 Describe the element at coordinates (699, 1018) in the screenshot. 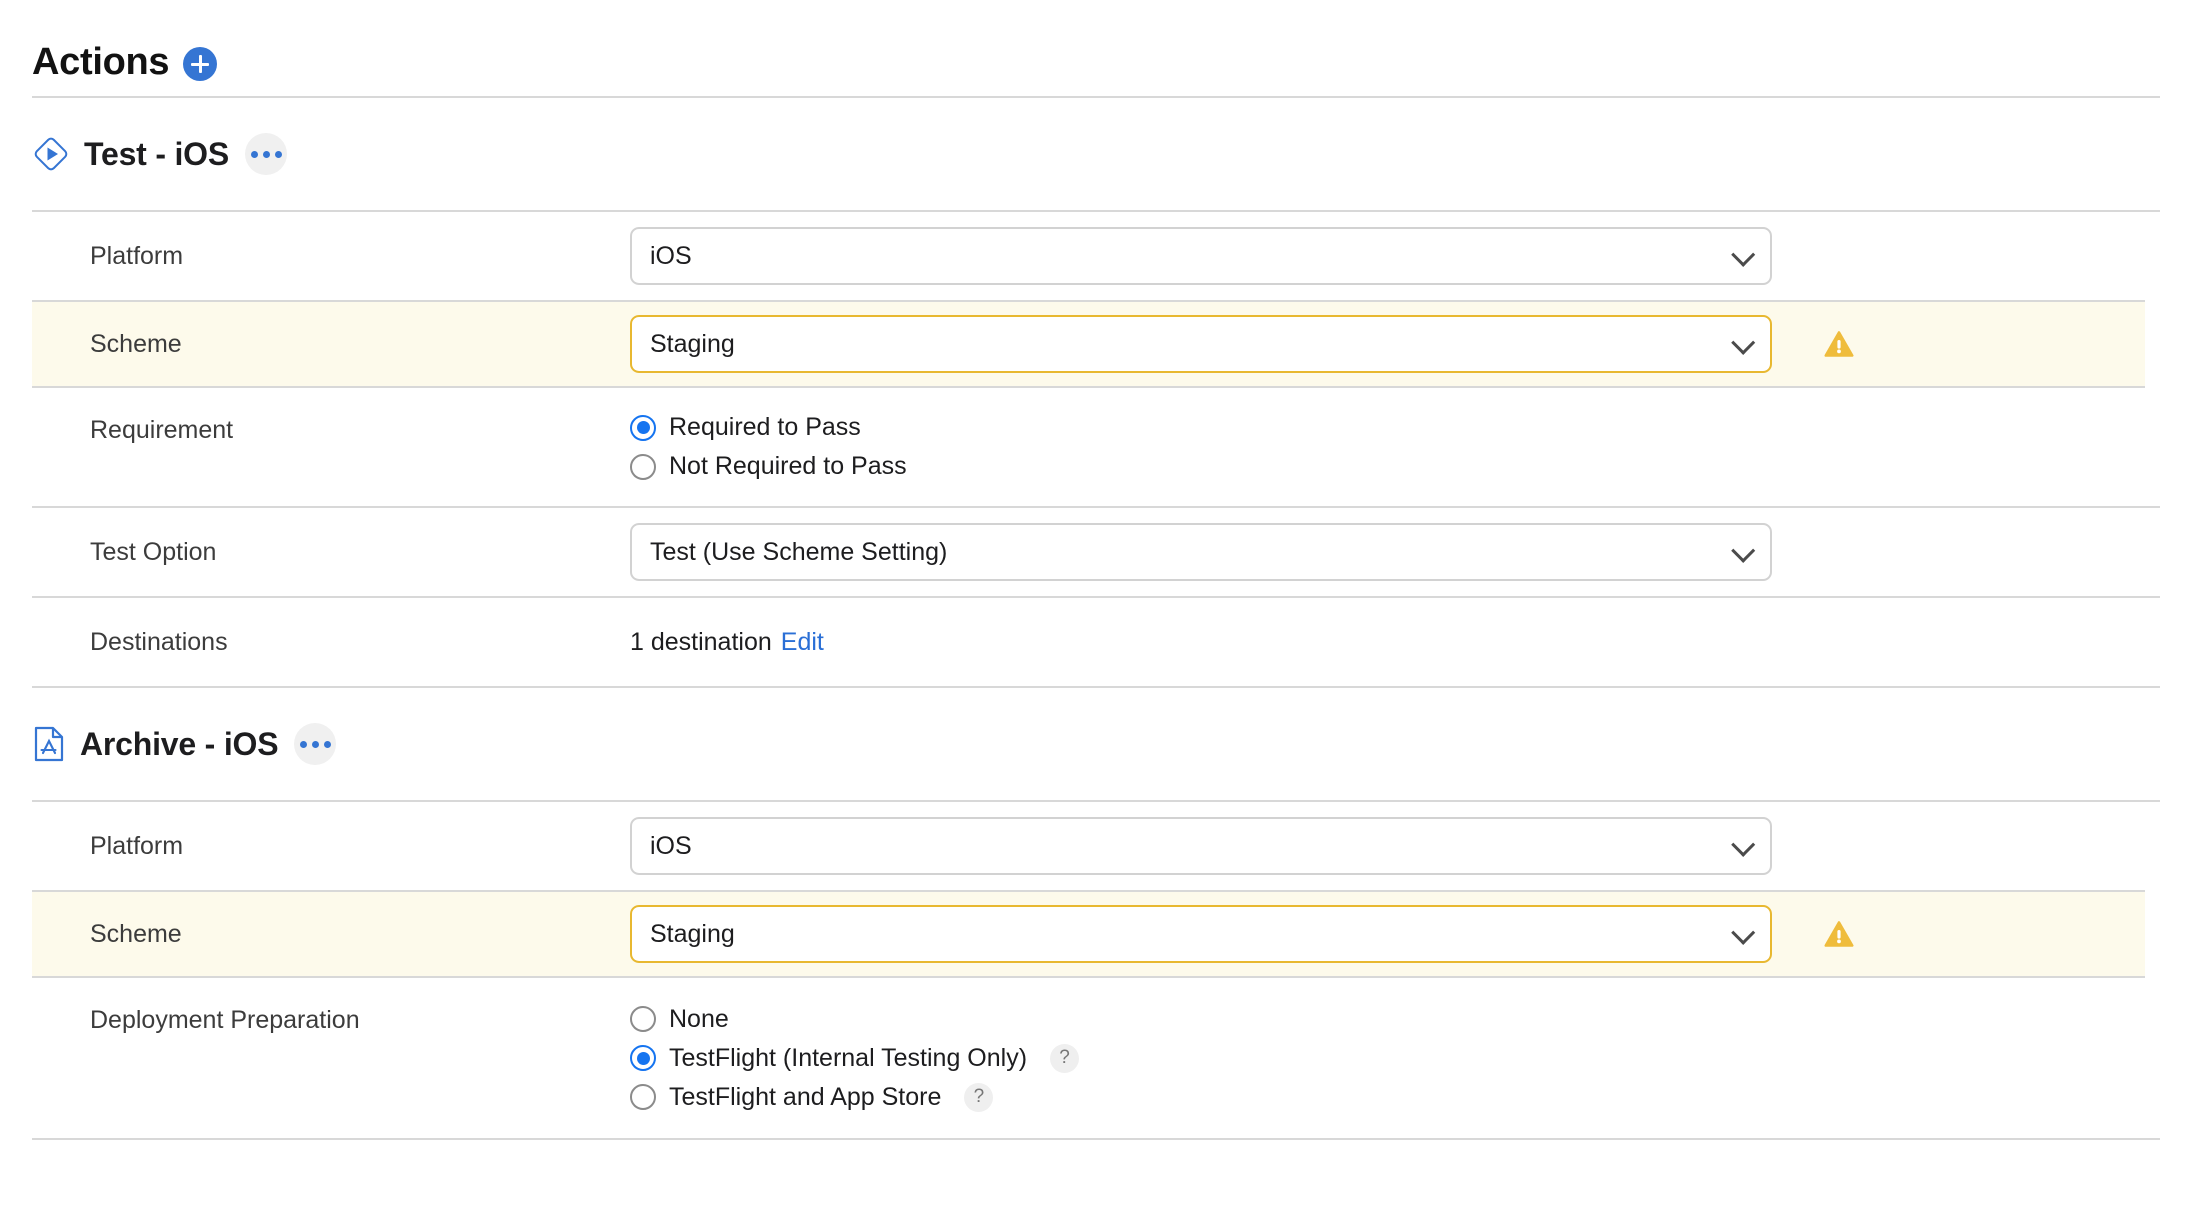

I see `radio-label: None` at that location.